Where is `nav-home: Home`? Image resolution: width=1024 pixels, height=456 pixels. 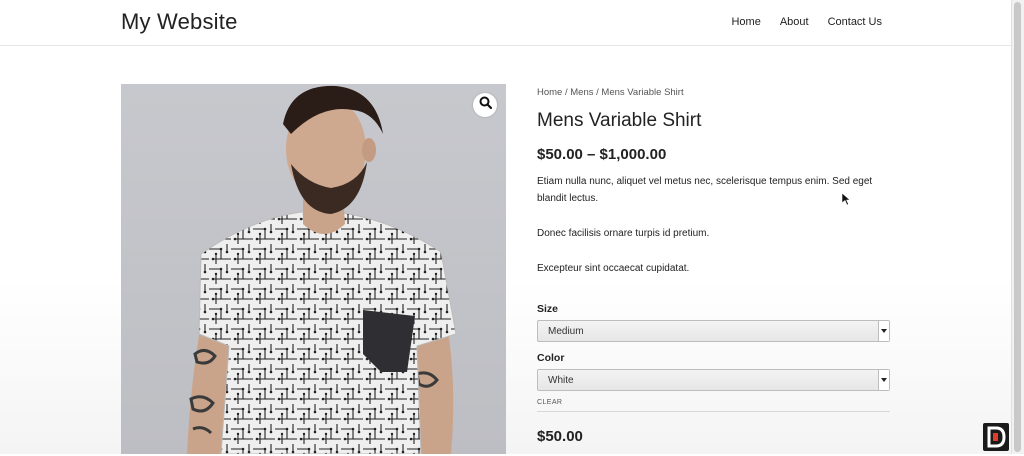
nav-home: Home is located at coordinates (745, 22).